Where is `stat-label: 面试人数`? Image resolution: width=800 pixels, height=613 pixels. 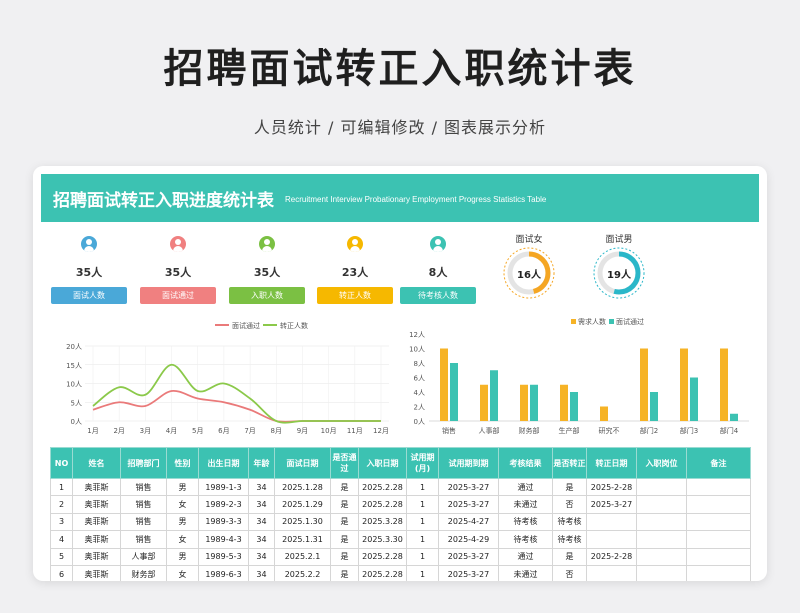
stat-label: 面试人数 is located at coordinates (89, 295).